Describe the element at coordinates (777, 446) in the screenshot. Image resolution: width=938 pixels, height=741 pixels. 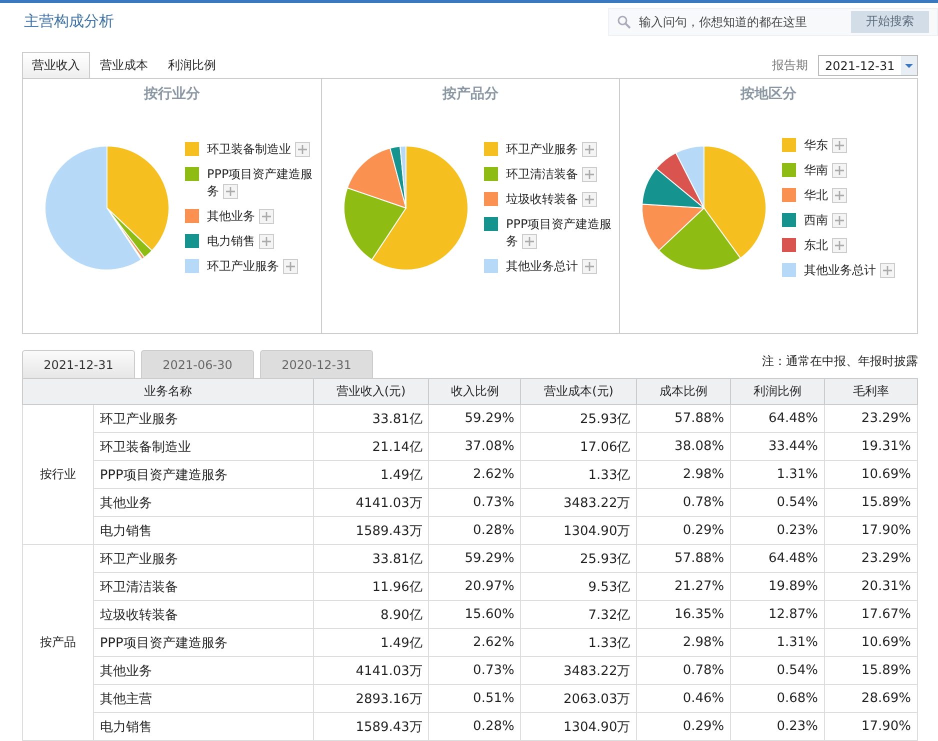
I see `table-cell: 33.44%` at that location.